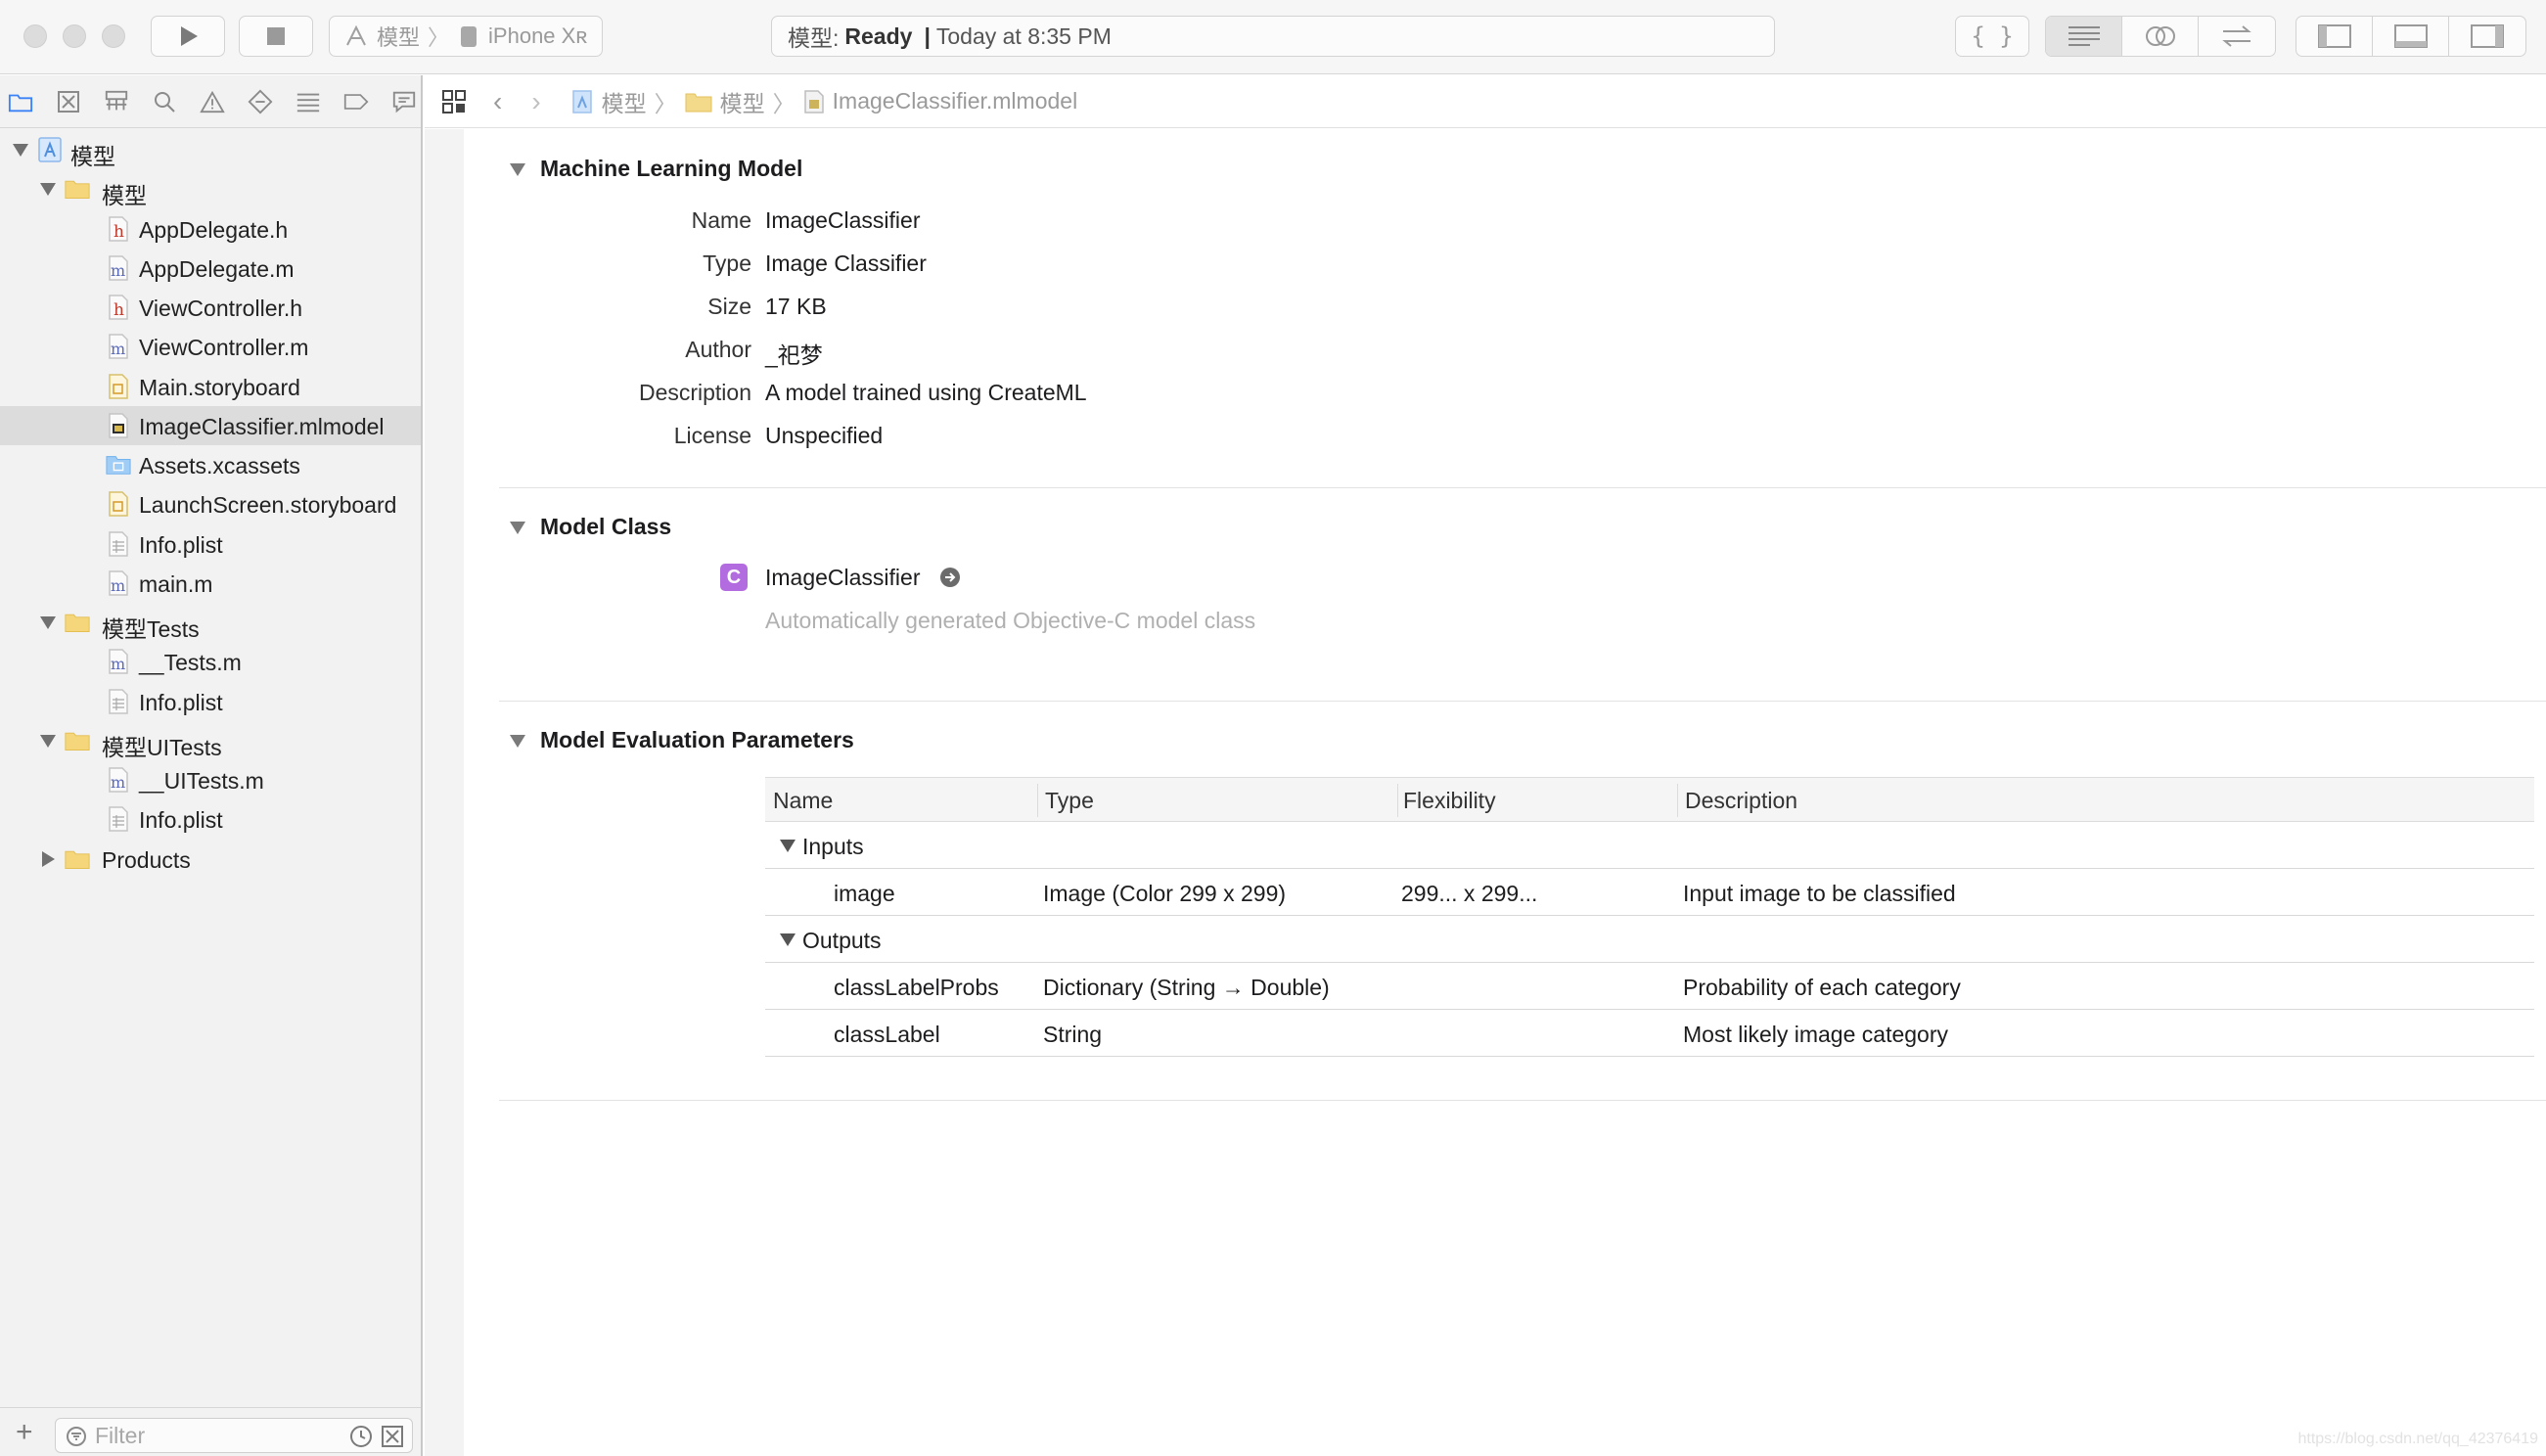  Describe the element at coordinates (361, 1436) in the screenshot. I see `recent-files-clock-icon` at that location.